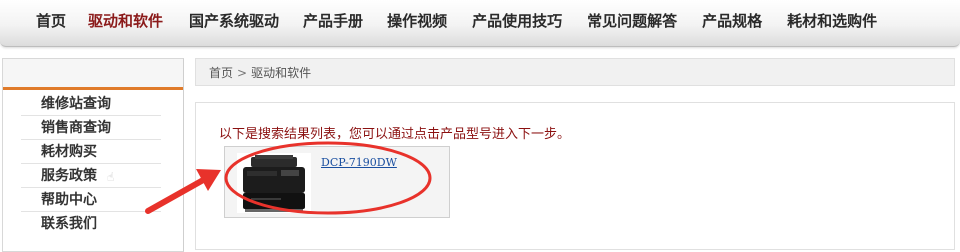 This screenshot has width=960, height=252. I want to click on sidebar-list: 维修站查询 销售商查询 耗材购买 服务政策 ☝ 帮助中心 联系我们, so click(93, 163).